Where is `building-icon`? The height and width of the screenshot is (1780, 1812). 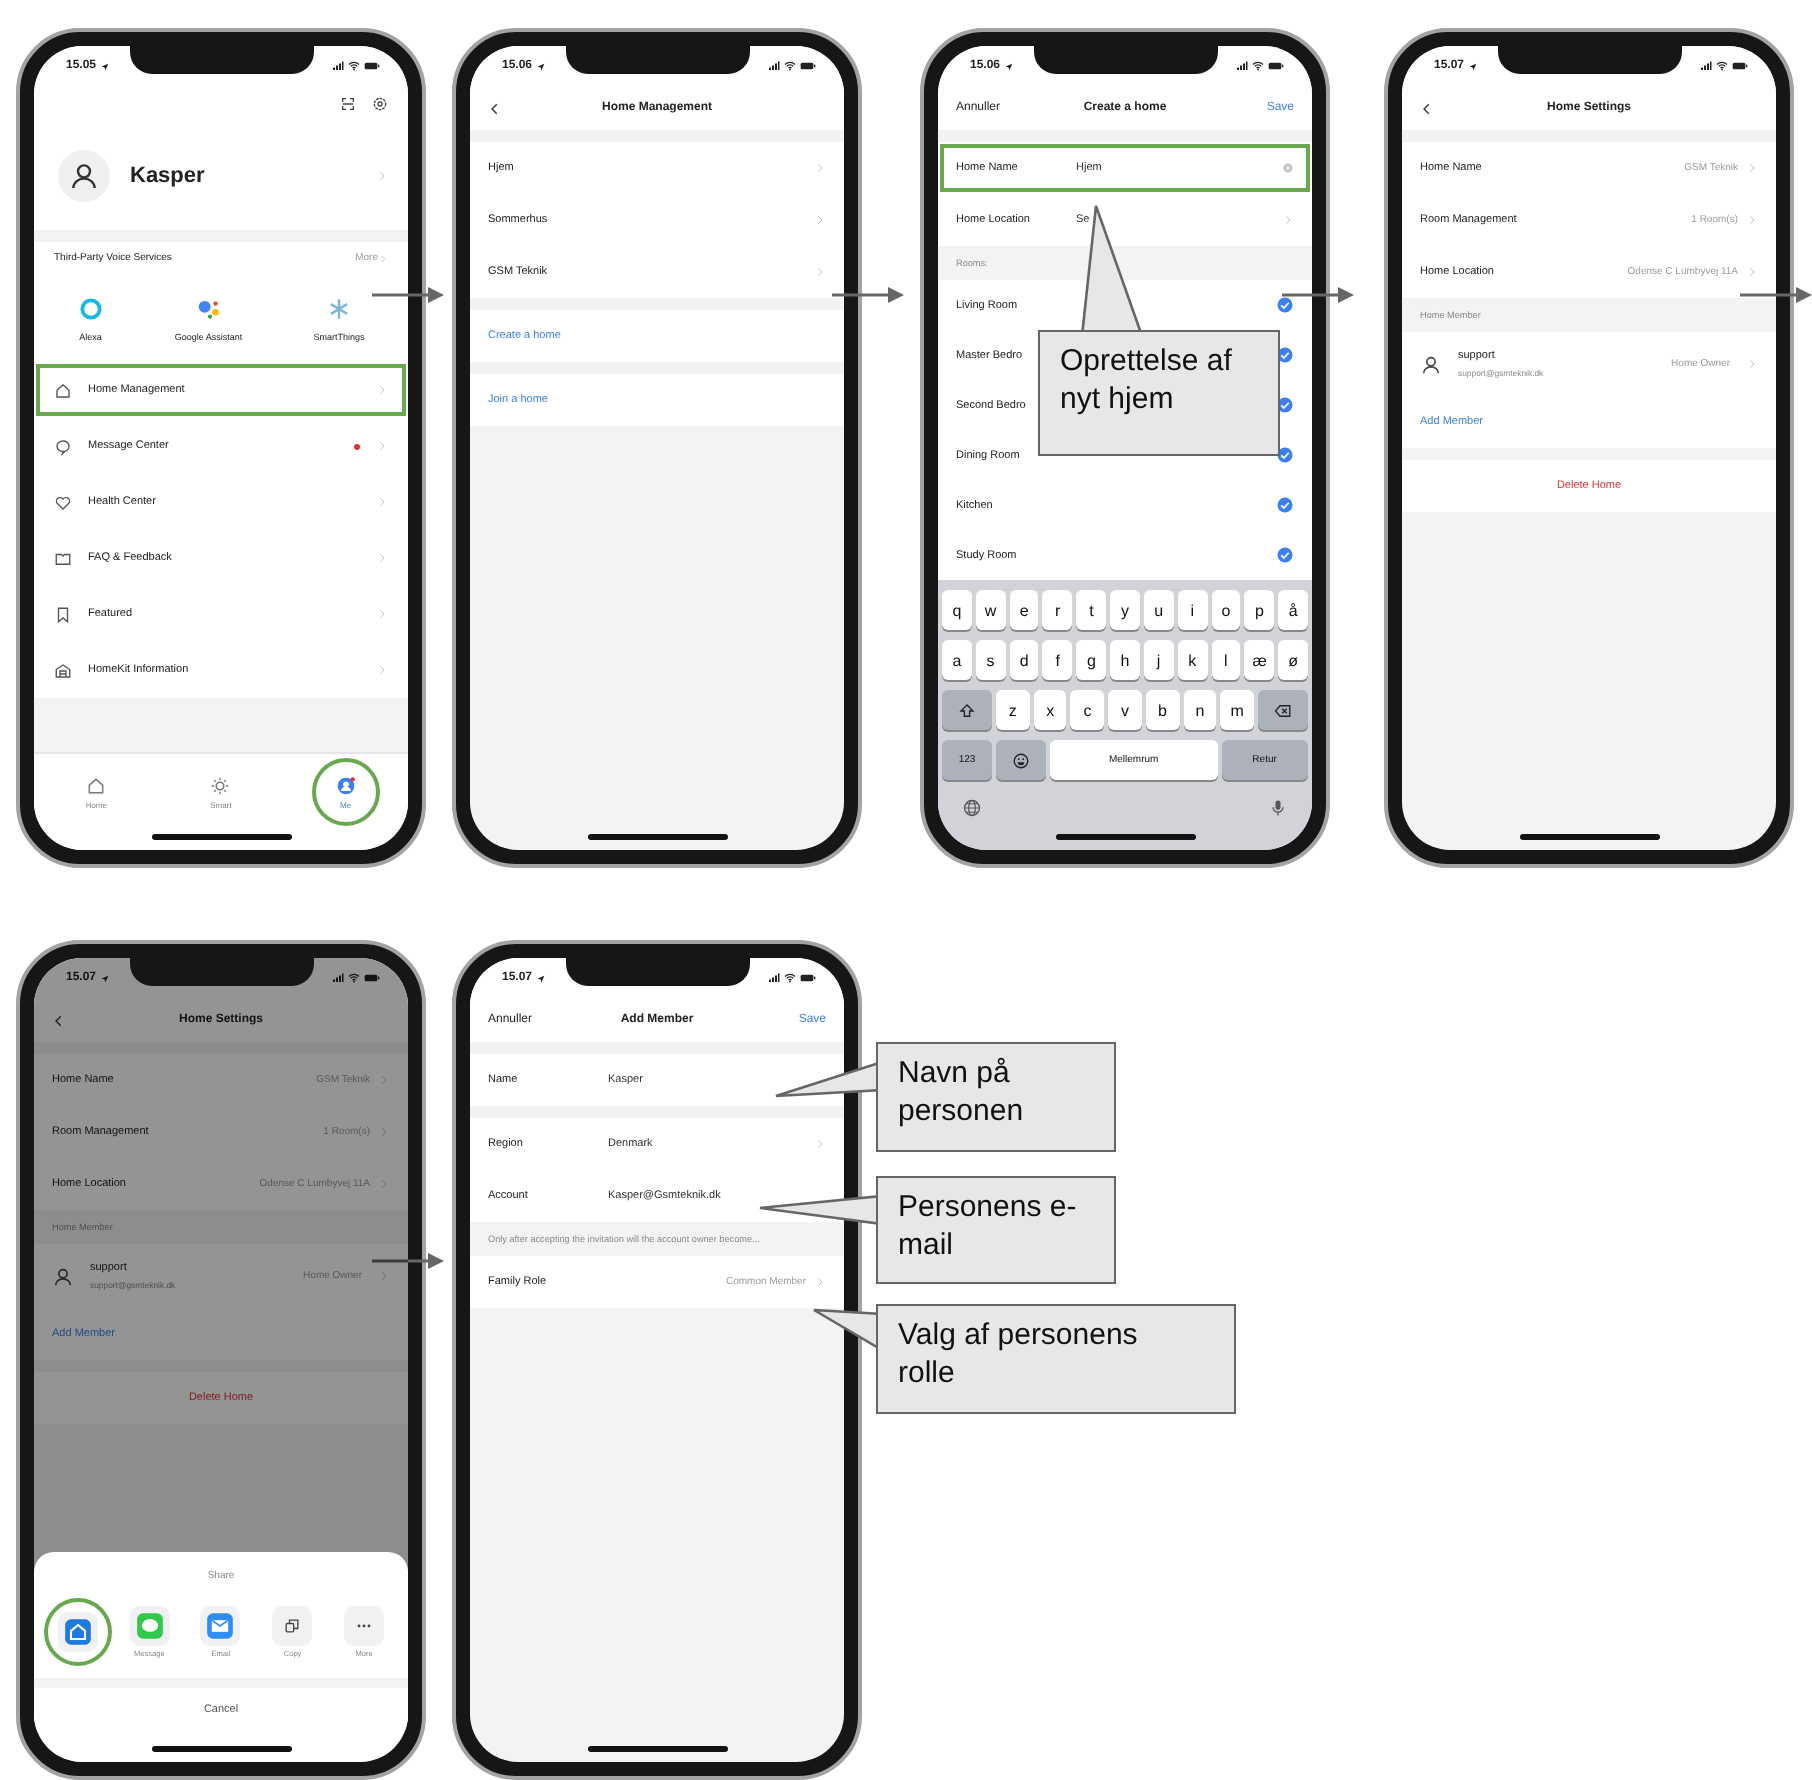 building-icon is located at coordinates (63, 670).